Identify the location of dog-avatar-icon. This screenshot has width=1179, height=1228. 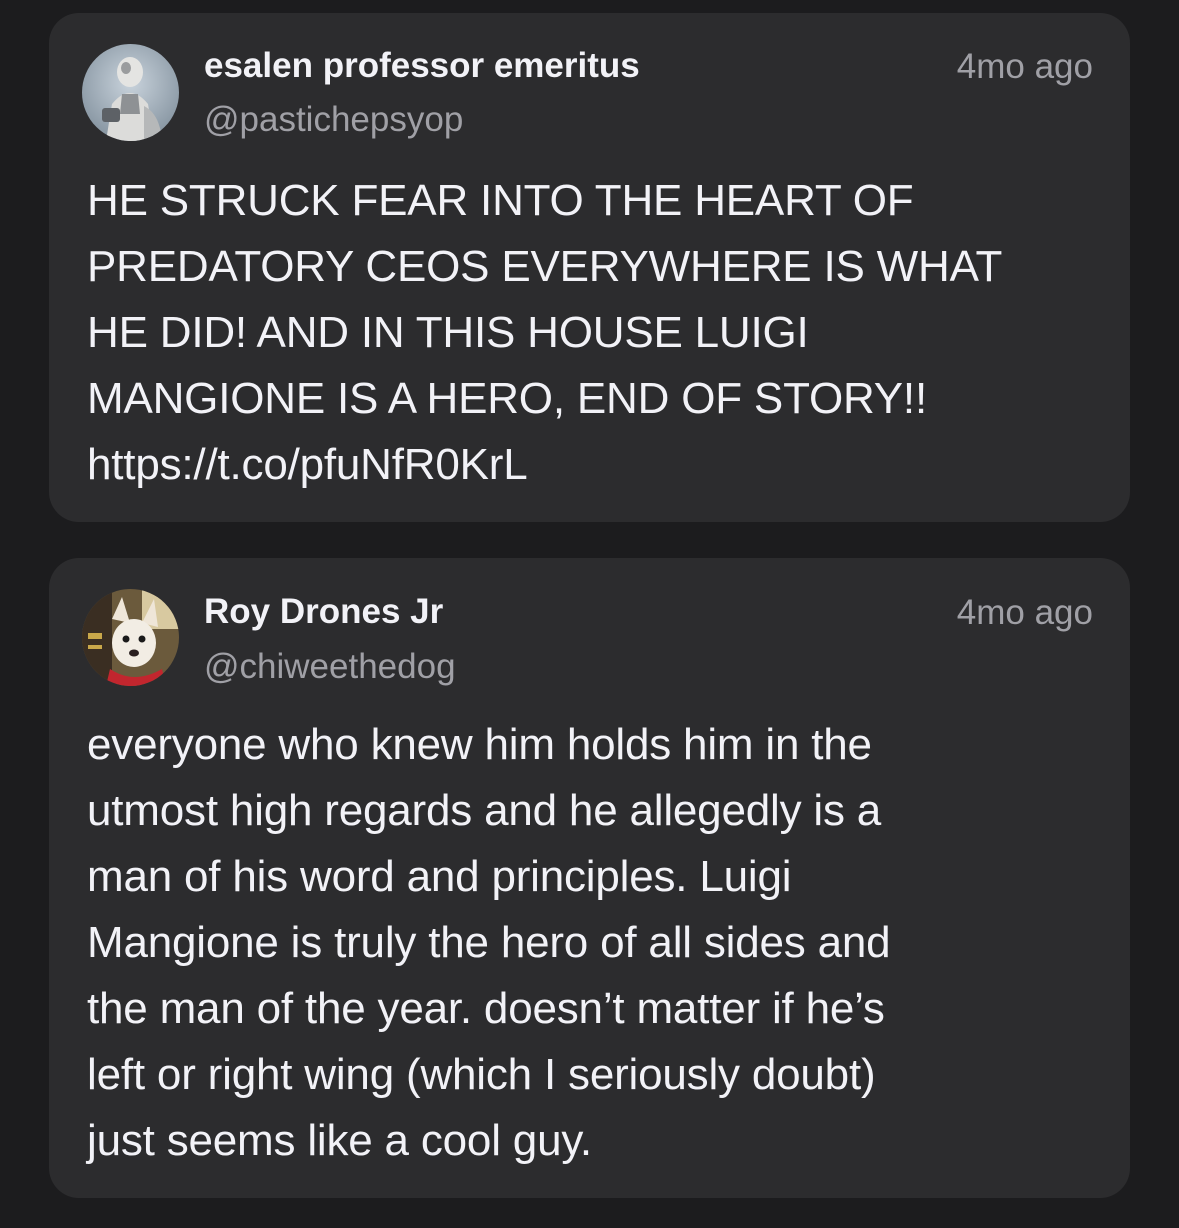
(130, 637).